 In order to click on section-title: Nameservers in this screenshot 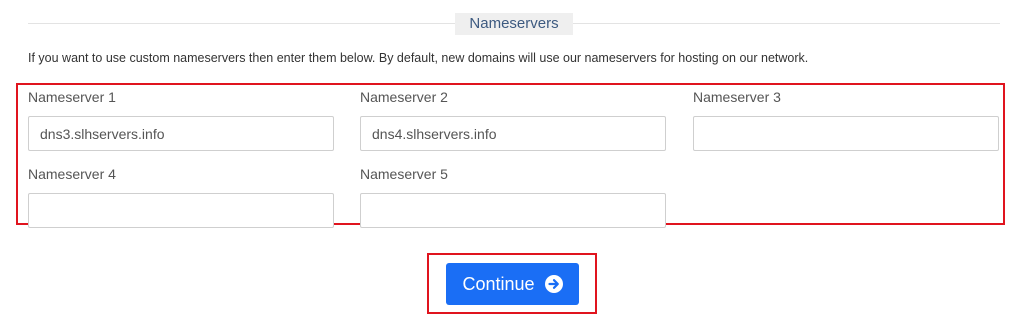, I will do `click(514, 24)`.